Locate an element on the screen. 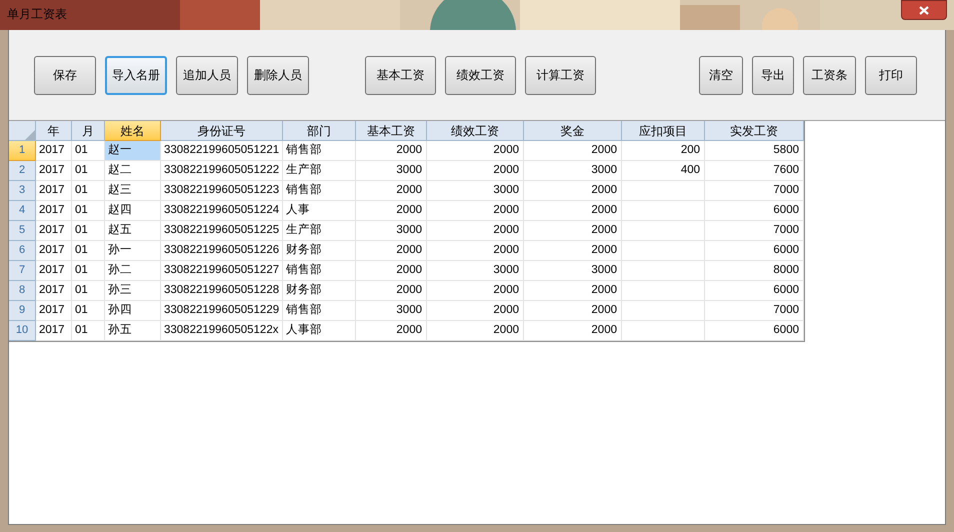  table-cell: 330822199605051226 is located at coordinates (222, 251).